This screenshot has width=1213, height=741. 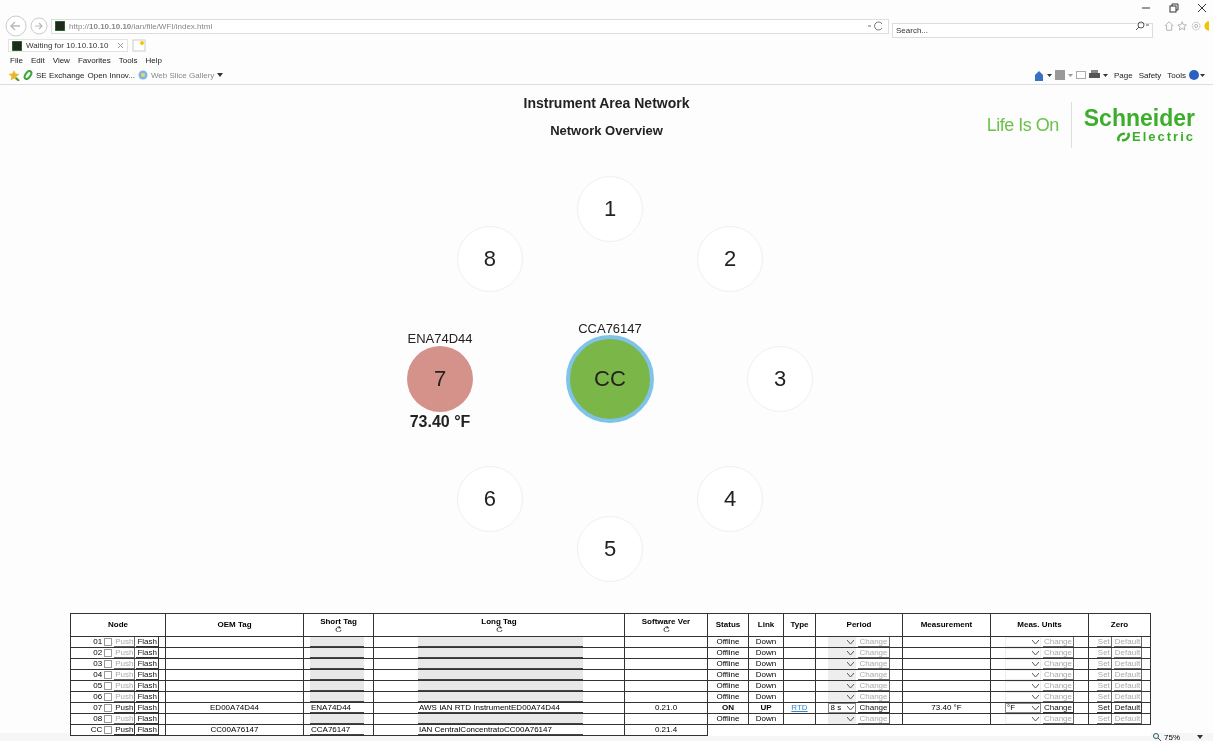 What do you see at coordinates (1202, 8) in the screenshot?
I see `close-icon` at bounding box center [1202, 8].